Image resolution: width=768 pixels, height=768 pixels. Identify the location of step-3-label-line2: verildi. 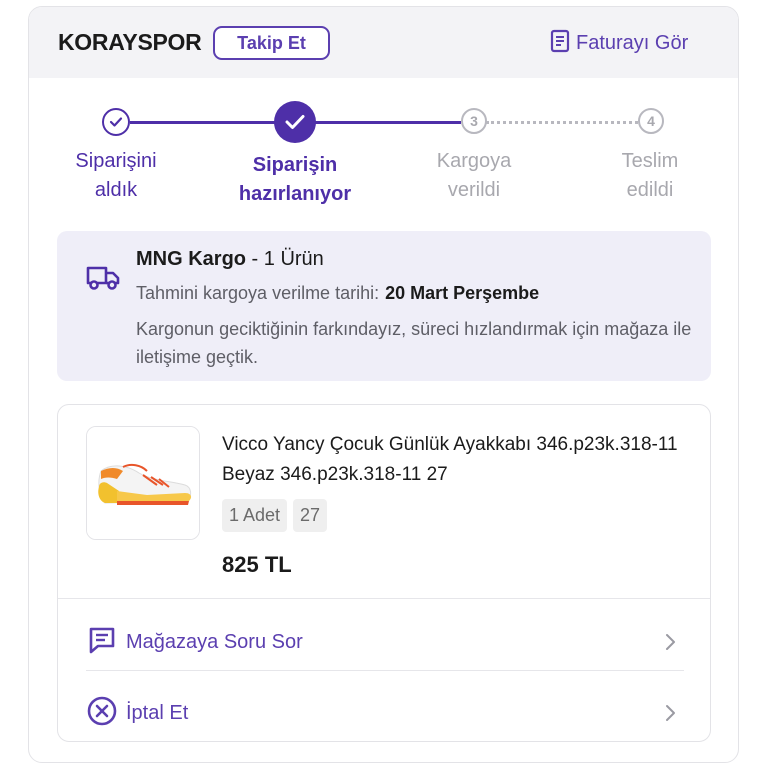
(474, 190).